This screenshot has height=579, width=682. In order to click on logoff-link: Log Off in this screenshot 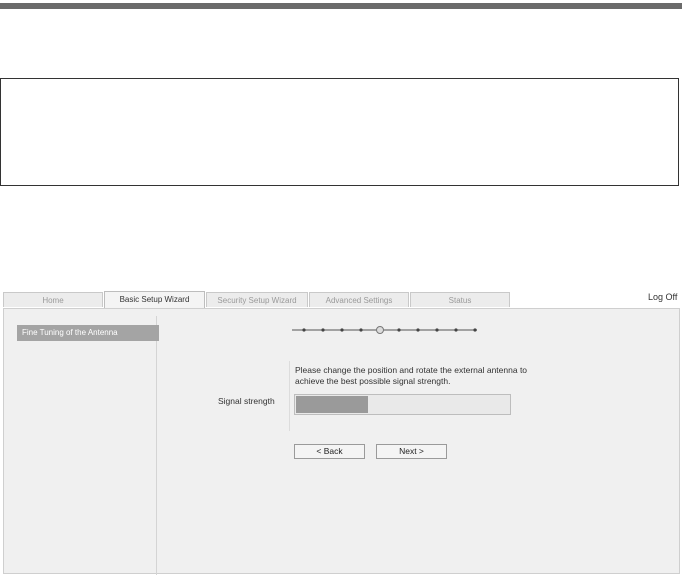, I will do `click(662, 297)`.